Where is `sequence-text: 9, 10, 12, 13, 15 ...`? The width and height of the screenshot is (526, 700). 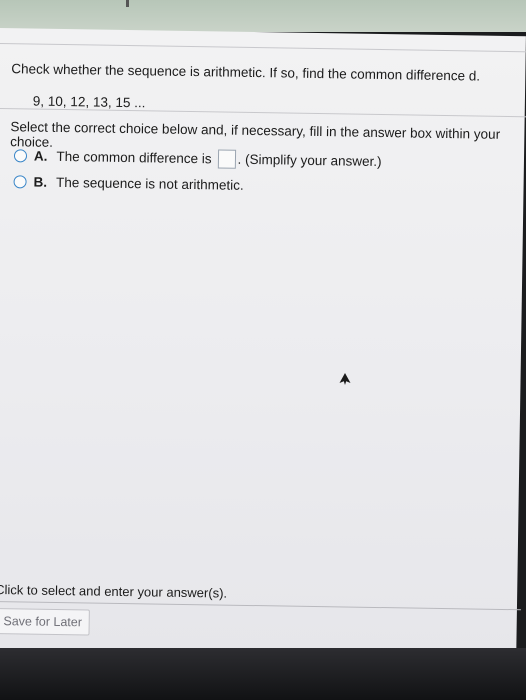
sequence-text: 9, 10, 12, 13, 15 ... is located at coordinates (89, 102).